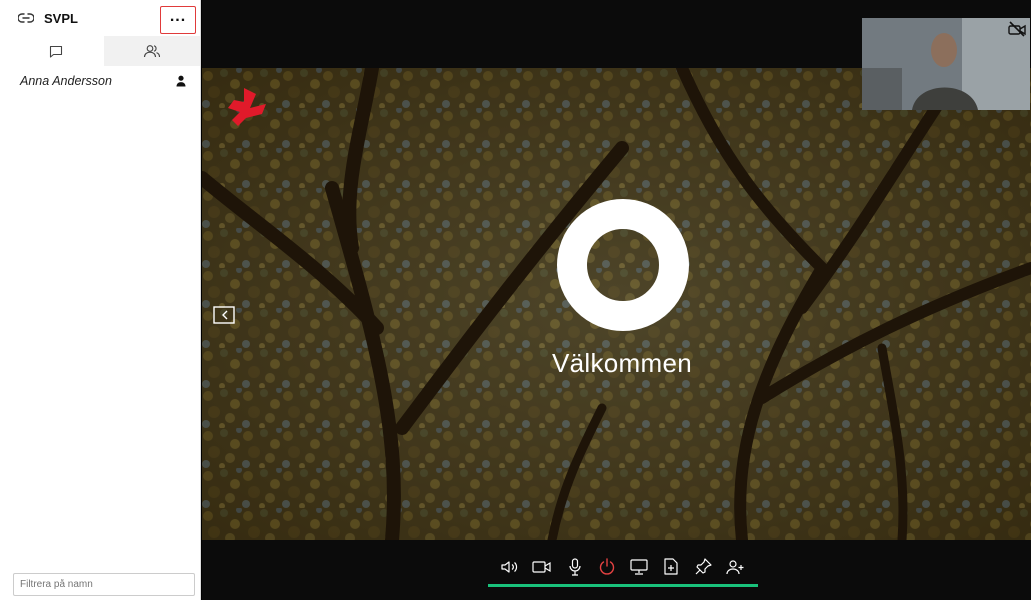 Image resolution: width=1031 pixels, height=600 pixels. I want to click on pin-button, so click(704, 567).